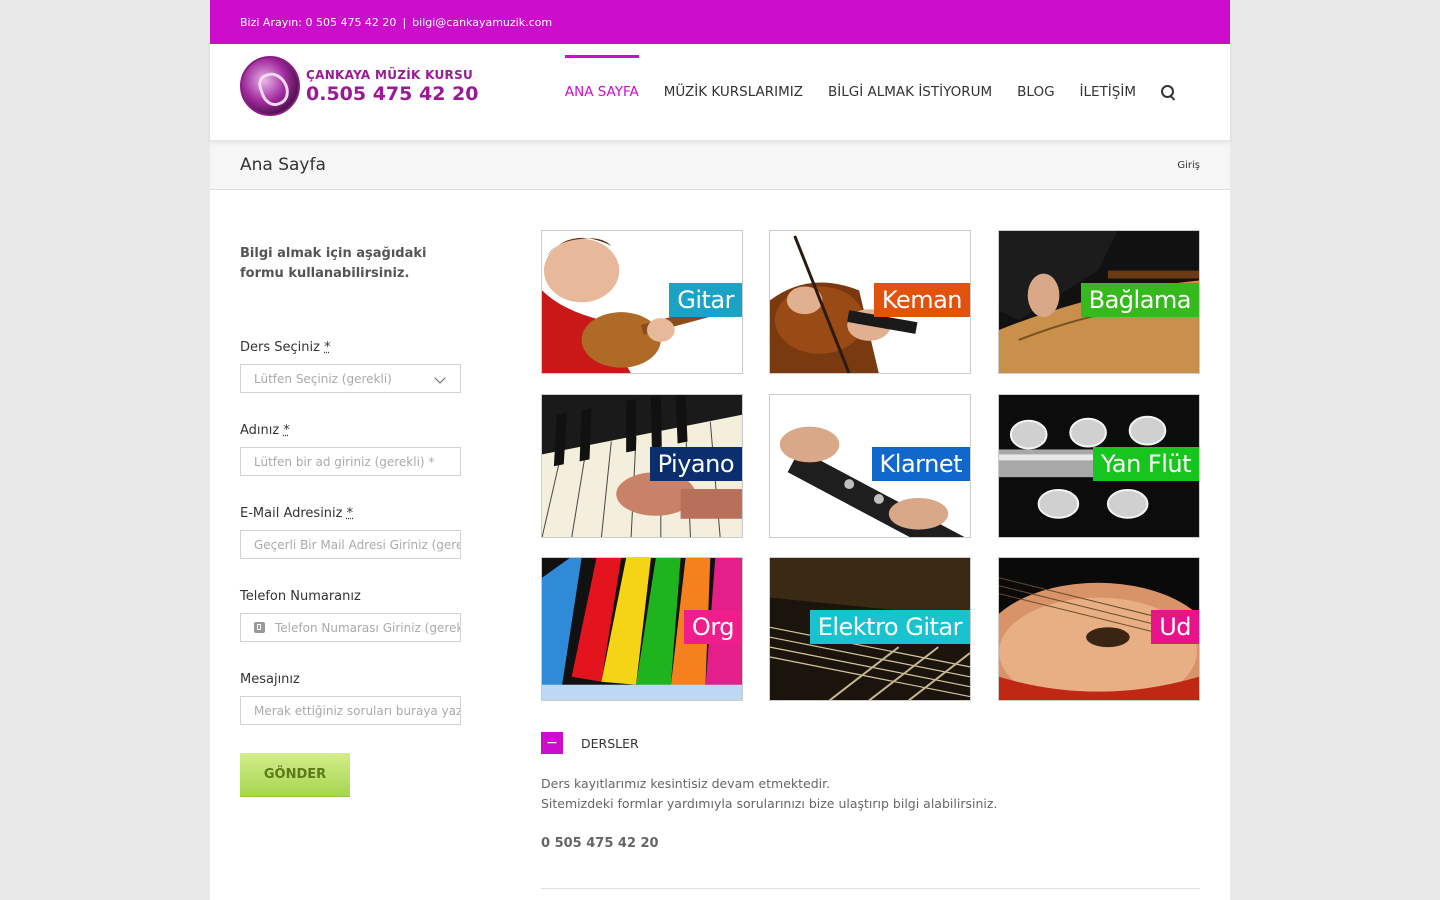 Image resolution: width=1440 pixels, height=900 pixels. I want to click on breadcrumb: Giriş, so click(1188, 165).